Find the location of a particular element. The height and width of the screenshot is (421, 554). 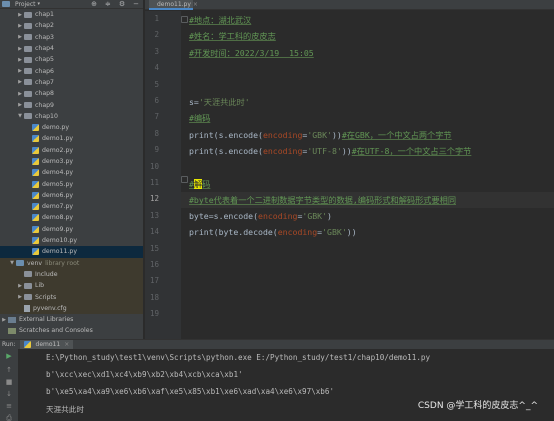

console-line: 天涯共此时 is located at coordinates (65, 409).